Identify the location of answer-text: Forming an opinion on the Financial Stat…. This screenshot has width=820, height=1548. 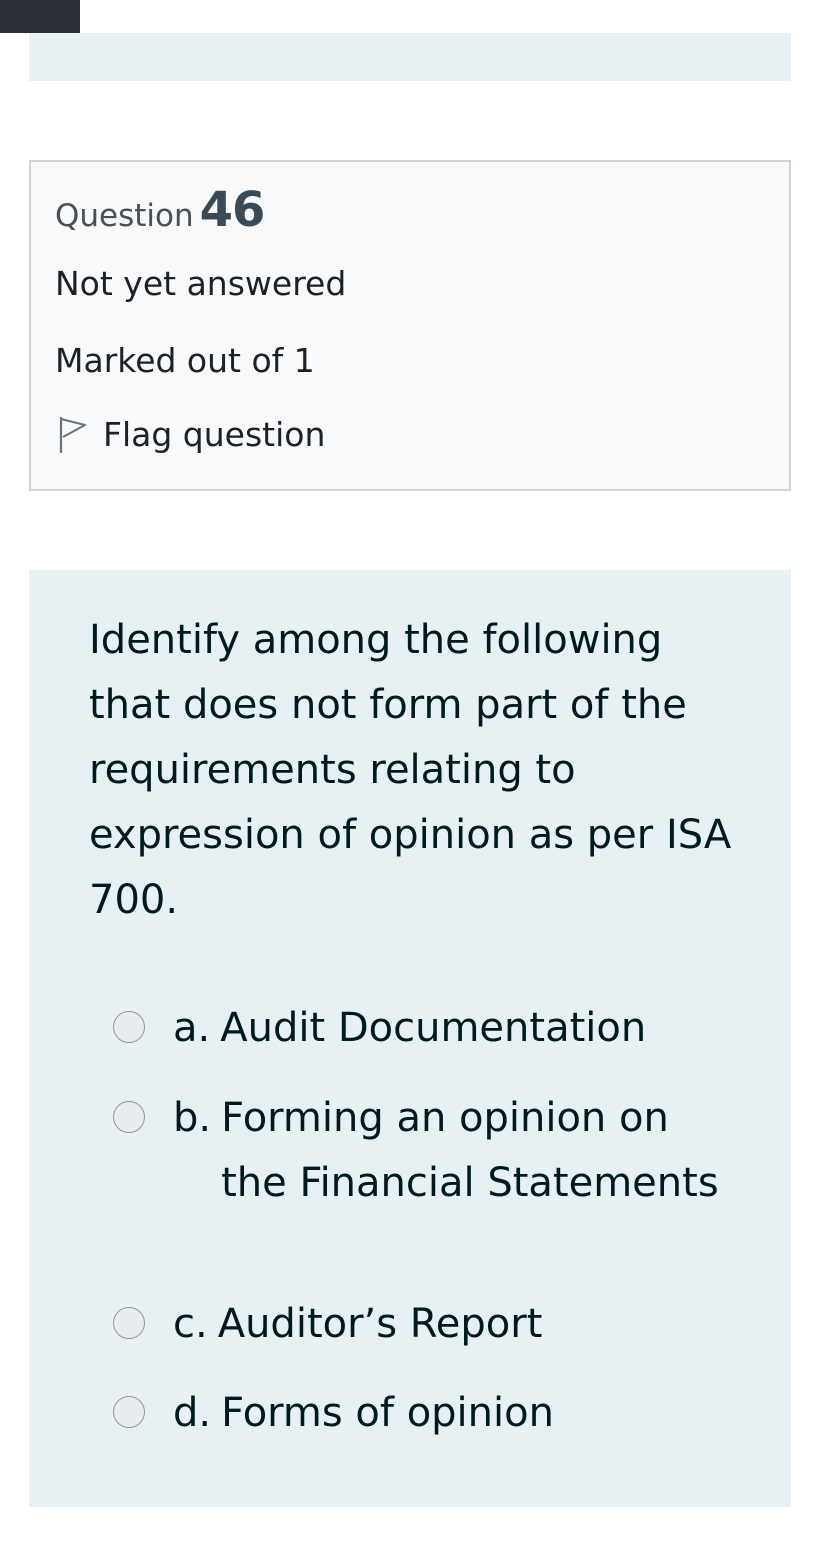
(470, 1150).